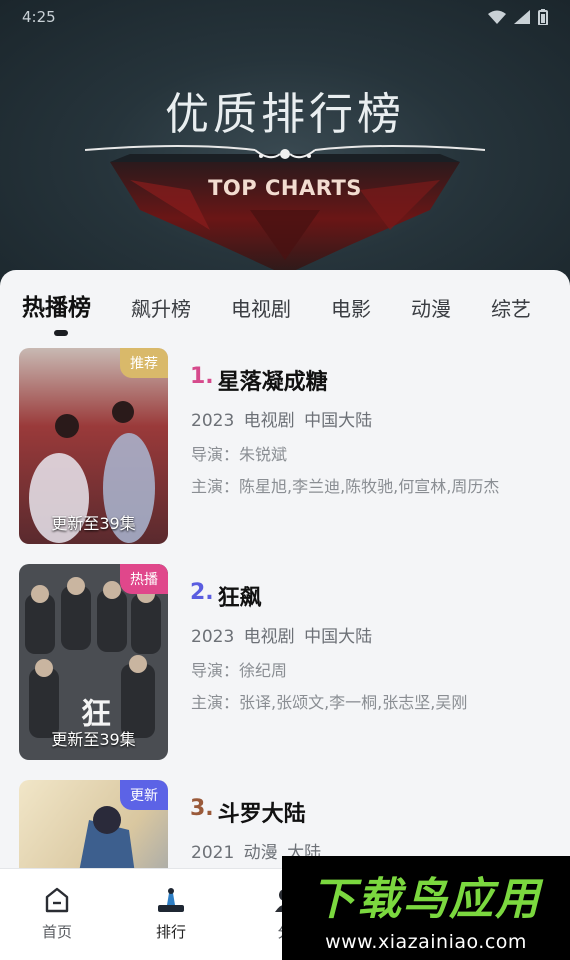  I want to click on signal-icon, so click(522, 17).